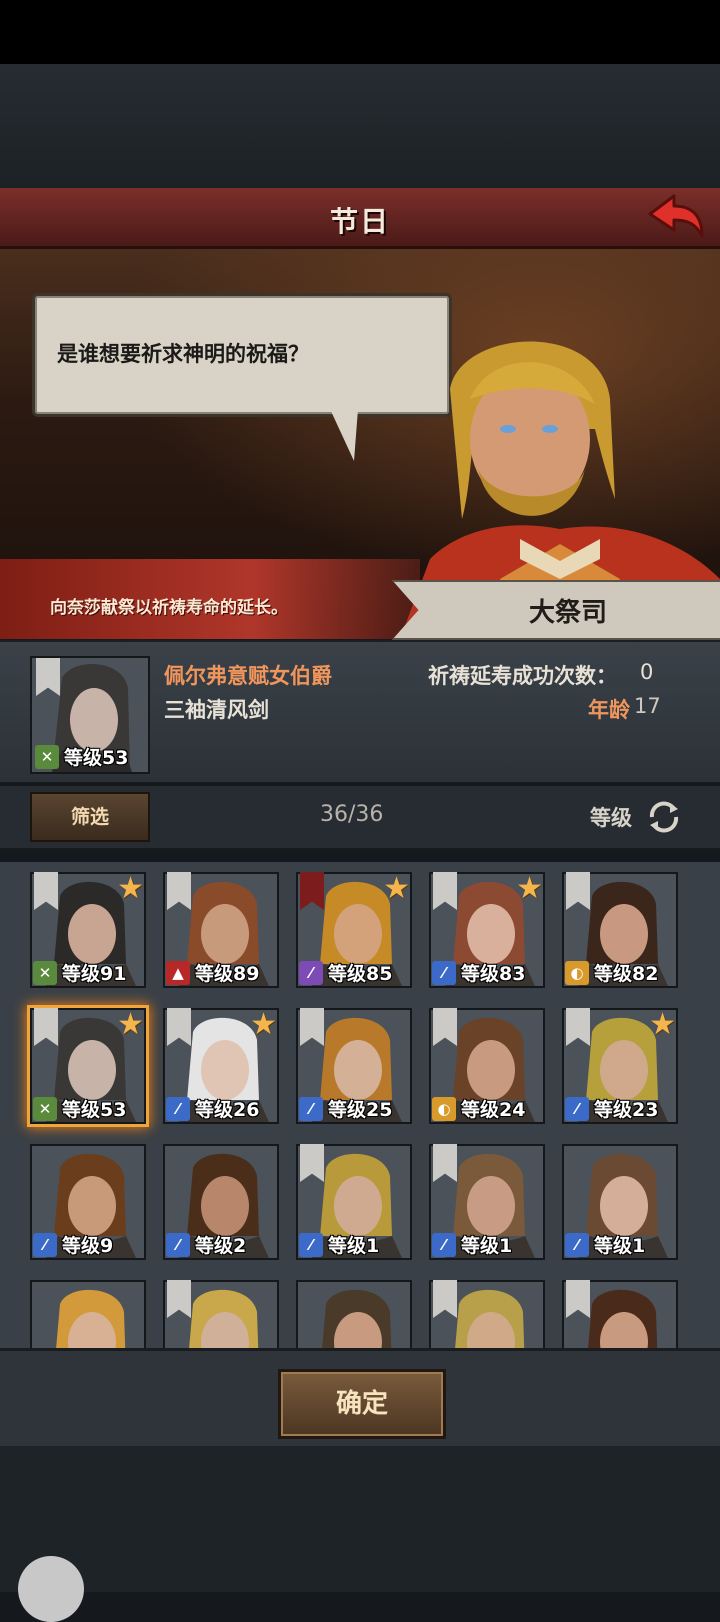 Image resolution: width=720 pixels, height=1622 pixels. What do you see at coordinates (88, 930) in the screenshot?
I see `hero-card: ★ ✕ 等级91` at bounding box center [88, 930].